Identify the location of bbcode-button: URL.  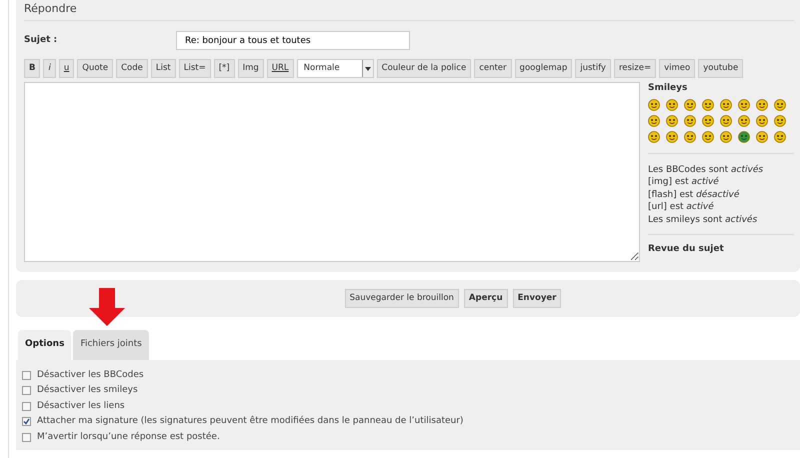
(280, 68).